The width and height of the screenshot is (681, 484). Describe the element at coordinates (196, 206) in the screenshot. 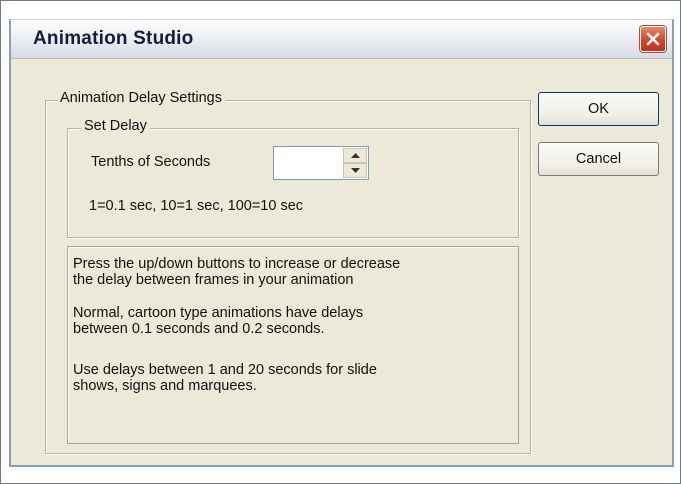

I see `delay-hint-text: 1=0.1 sec, 10=1 sec, 100=10 sec` at that location.